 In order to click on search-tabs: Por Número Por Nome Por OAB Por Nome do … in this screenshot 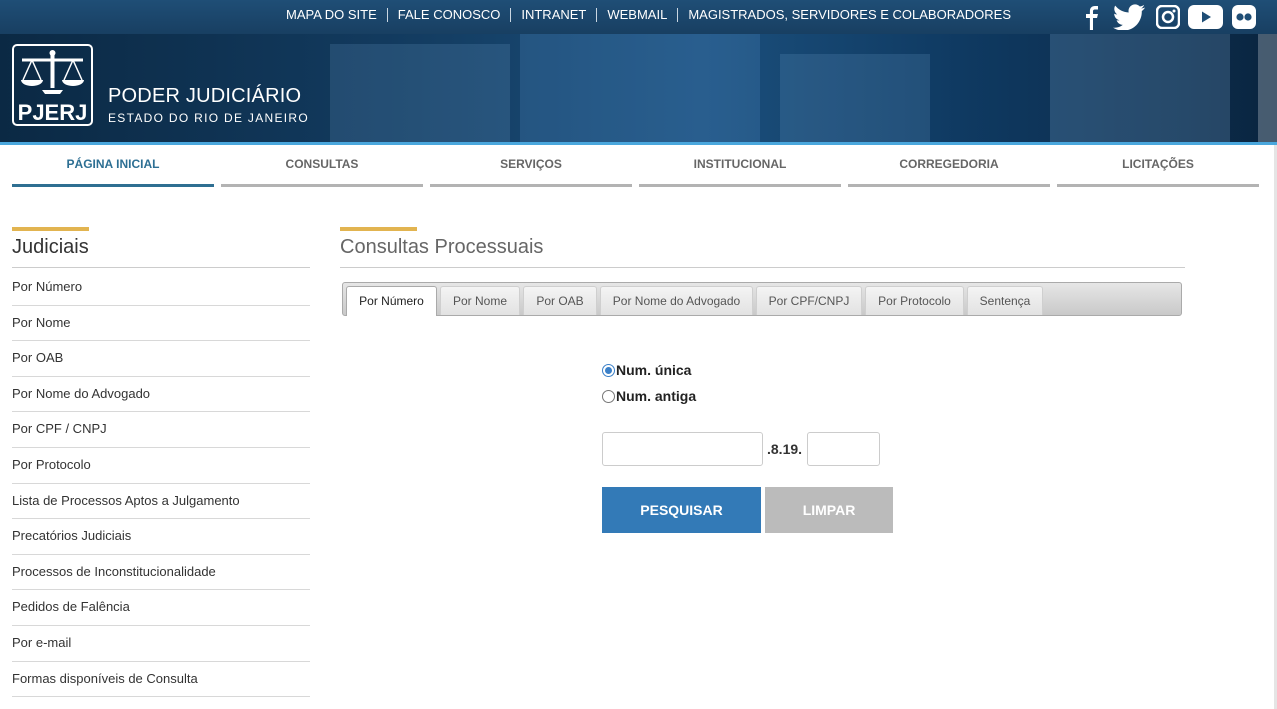, I will do `click(762, 299)`.